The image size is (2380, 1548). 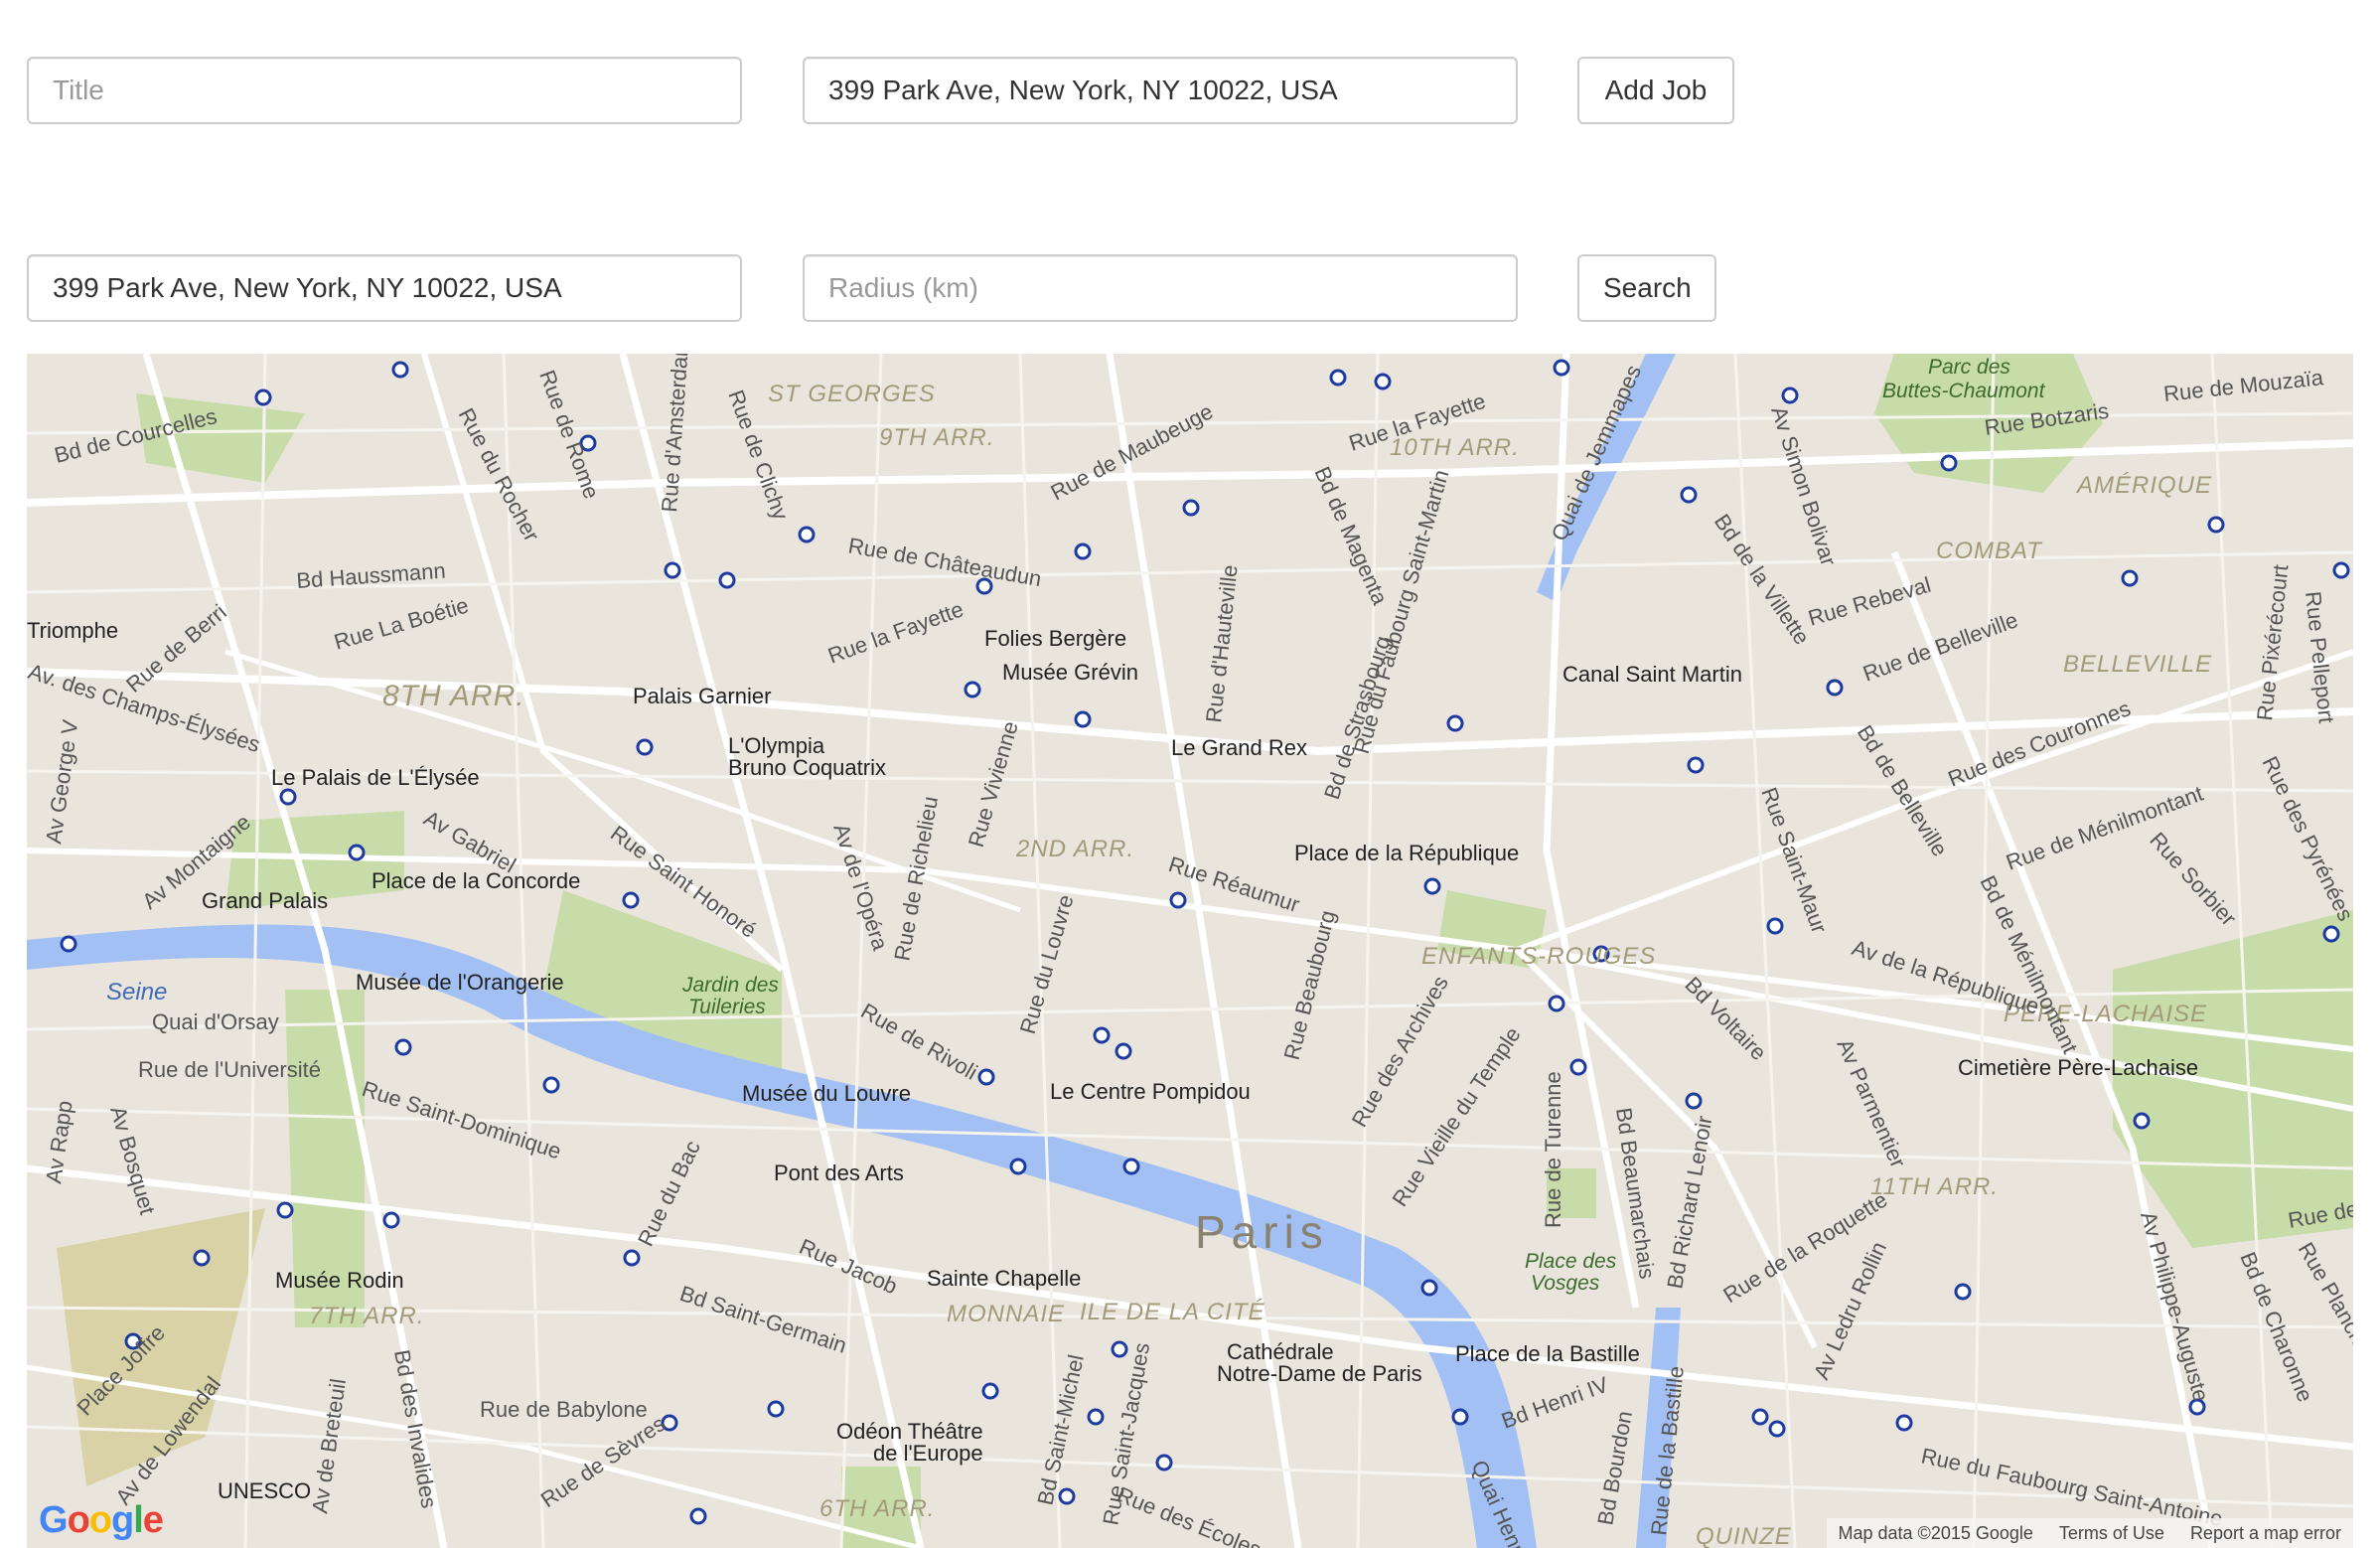 I want to click on street-label: Bd Bourdon, so click(x=1614, y=1468).